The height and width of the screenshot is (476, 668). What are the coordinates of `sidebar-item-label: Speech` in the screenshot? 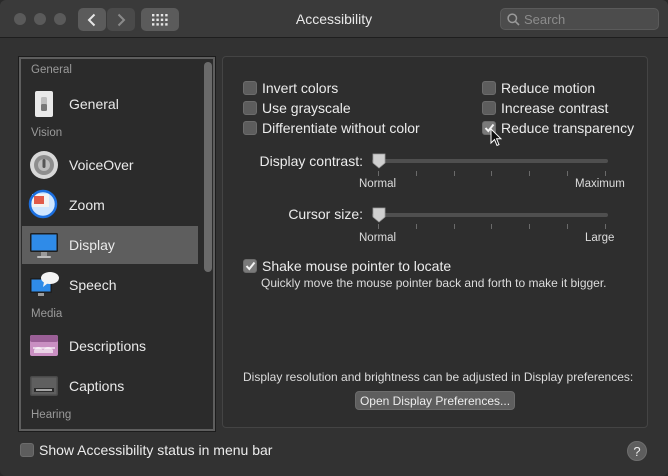 It's located at (93, 285).